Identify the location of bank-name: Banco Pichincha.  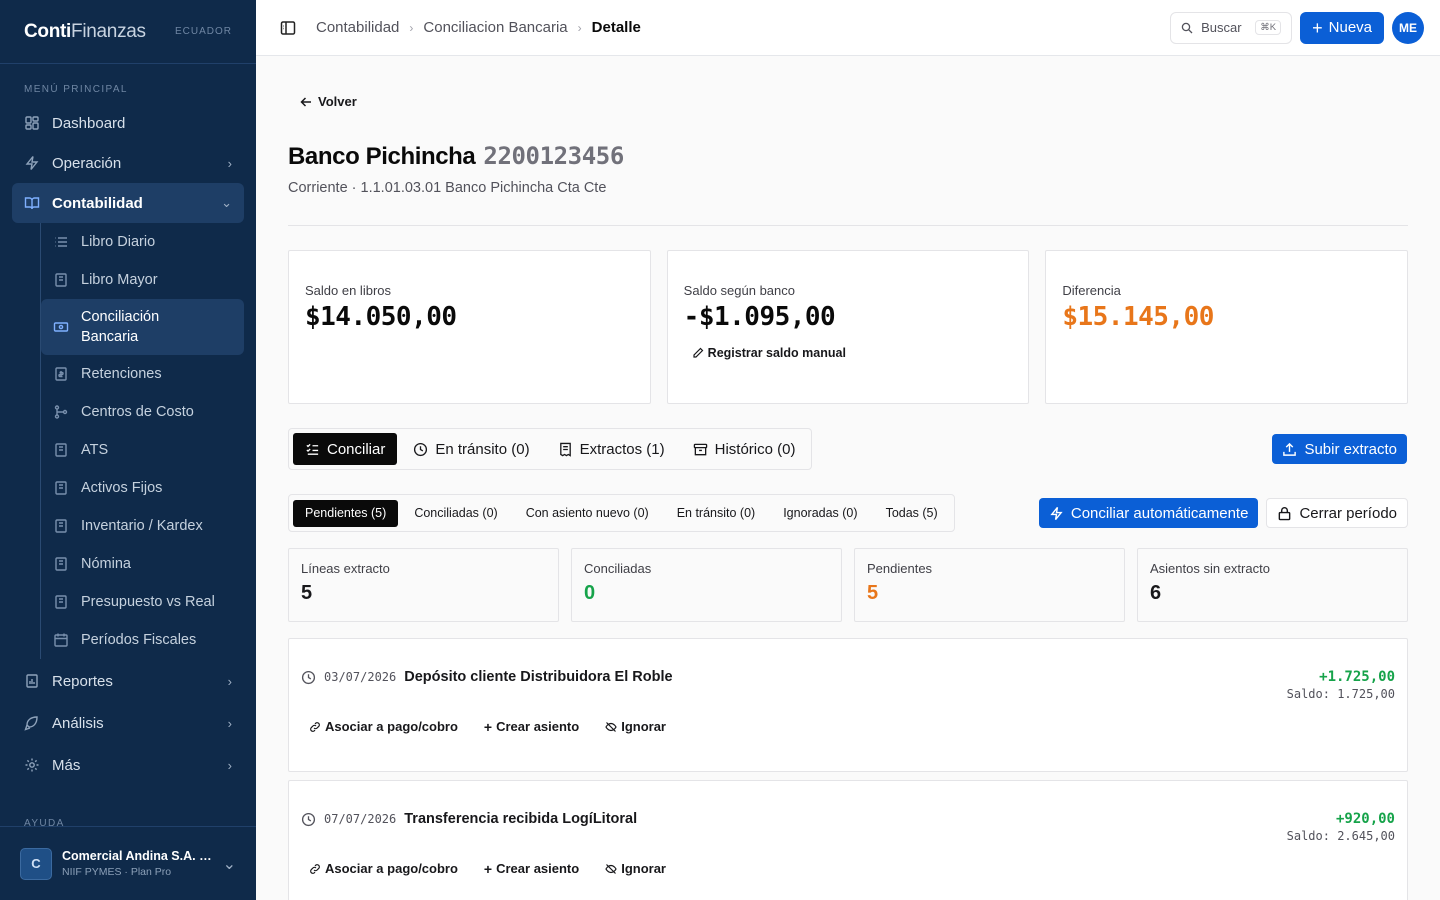
(382, 156).